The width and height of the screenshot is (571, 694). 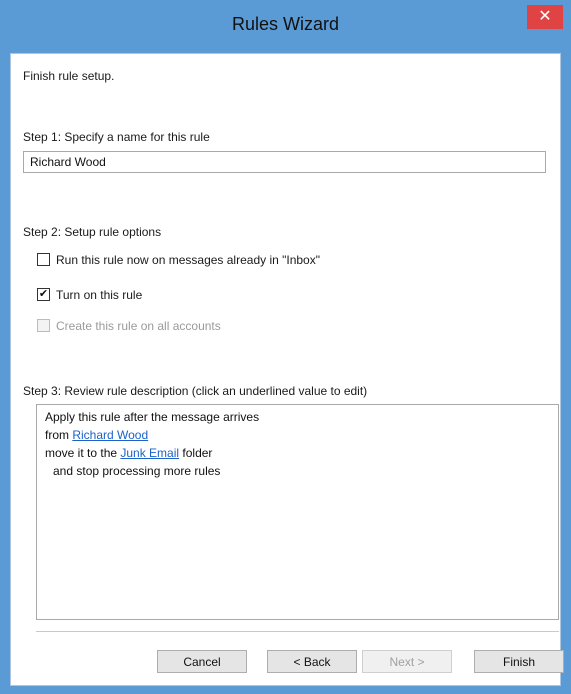 I want to click on desc-folder-suffix: folder, so click(x=196, y=453).